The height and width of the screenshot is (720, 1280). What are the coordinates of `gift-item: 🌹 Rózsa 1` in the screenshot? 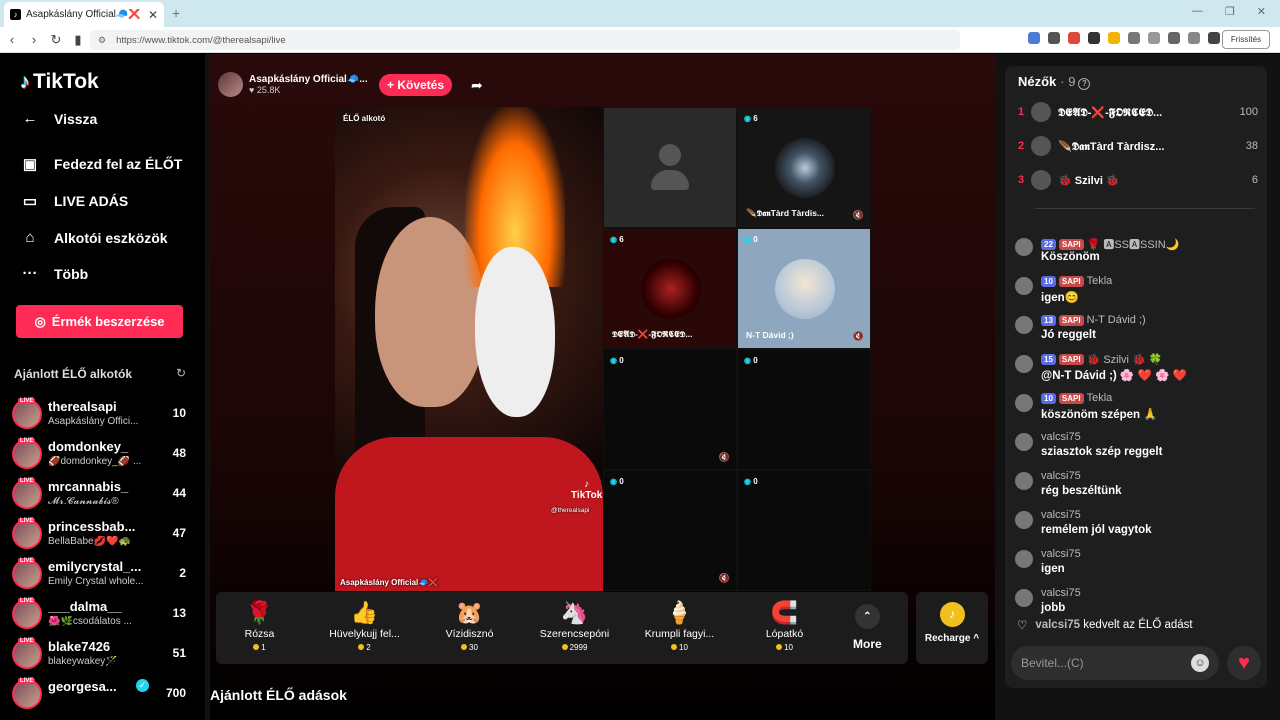 It's located at (259, 626).